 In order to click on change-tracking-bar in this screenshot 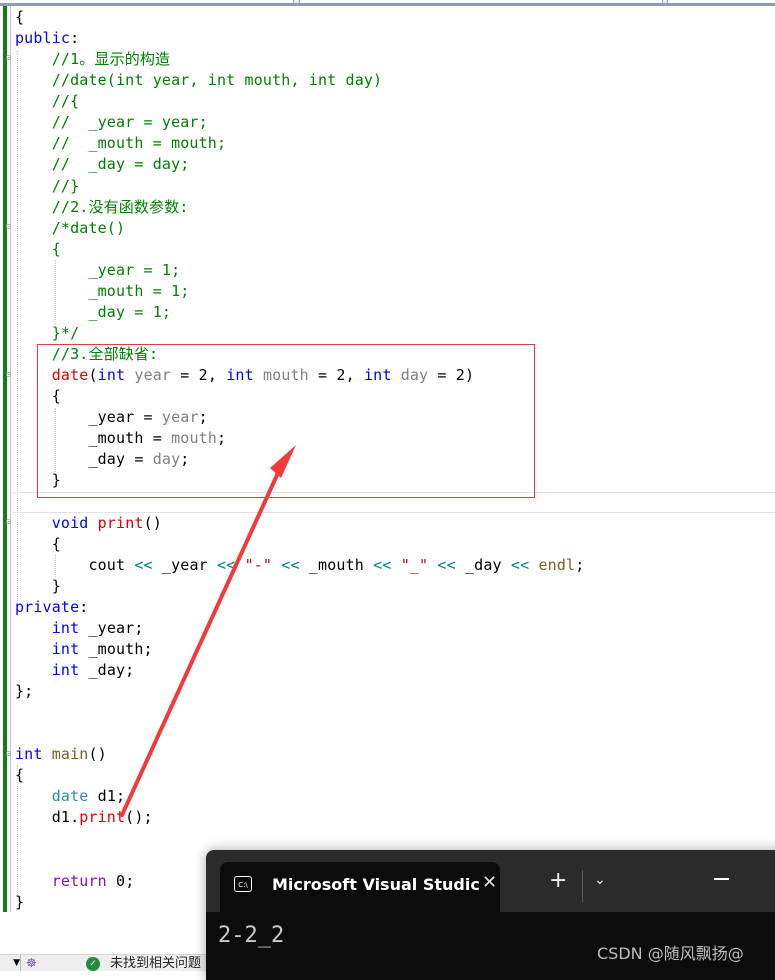, I will do `click(5, 459)`.